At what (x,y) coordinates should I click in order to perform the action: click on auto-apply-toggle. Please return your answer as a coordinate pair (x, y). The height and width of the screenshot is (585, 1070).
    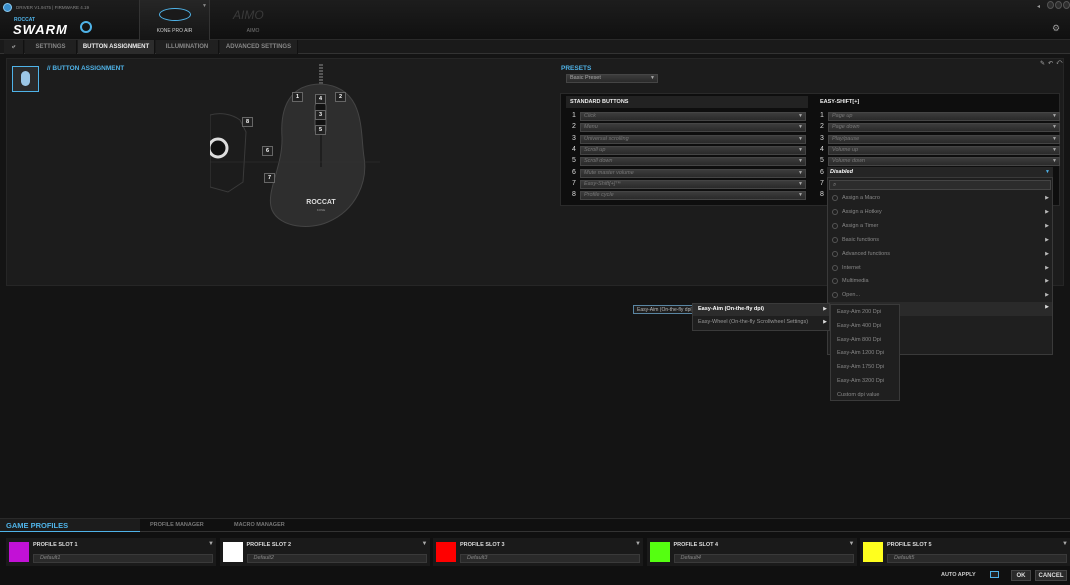
    Looking at the image, I should click on (994, 574).